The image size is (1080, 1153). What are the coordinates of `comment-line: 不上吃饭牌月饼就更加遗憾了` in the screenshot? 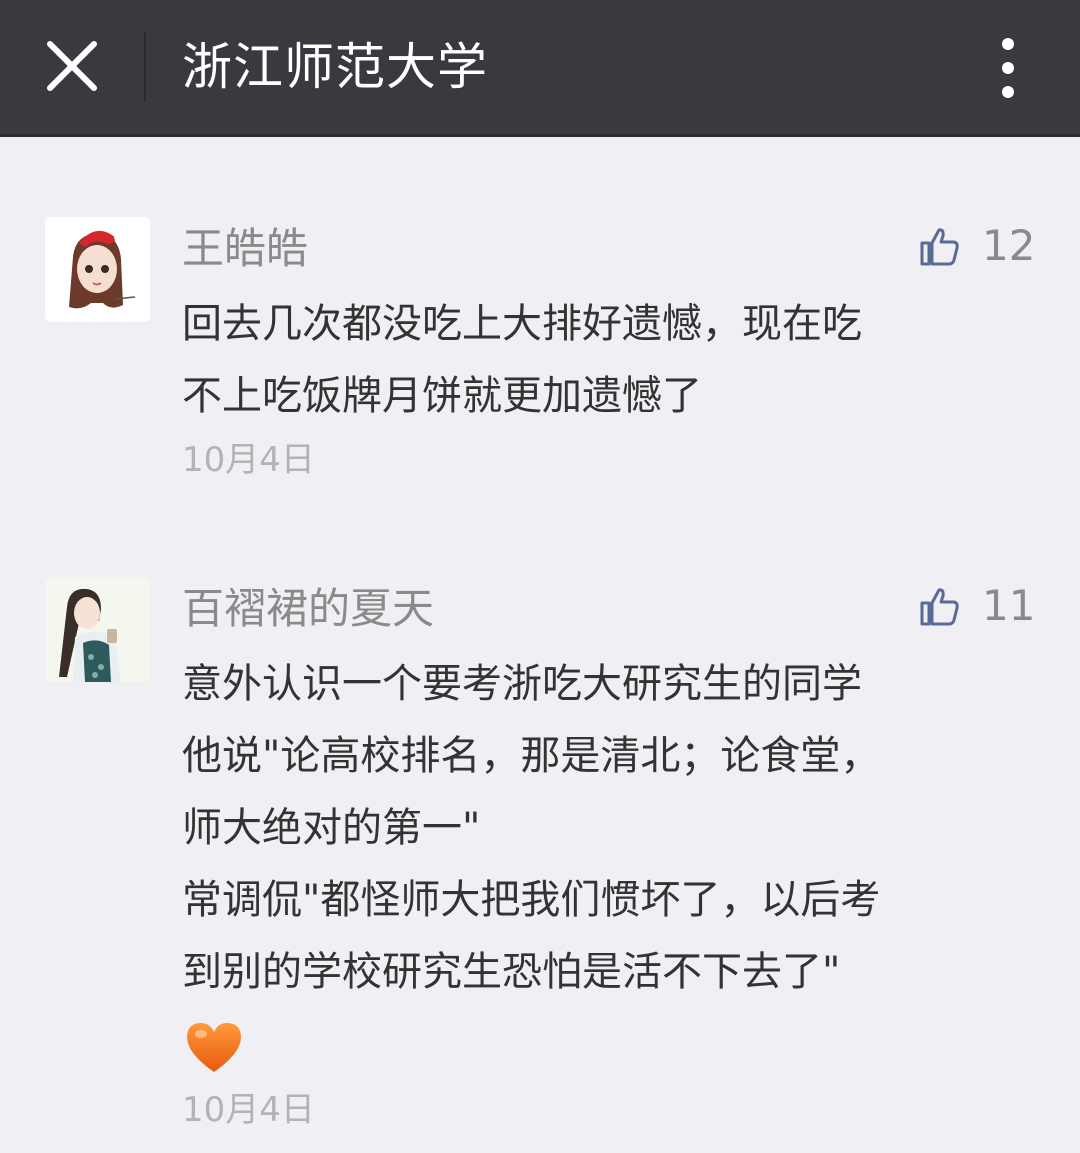 It's located at (442, 396).